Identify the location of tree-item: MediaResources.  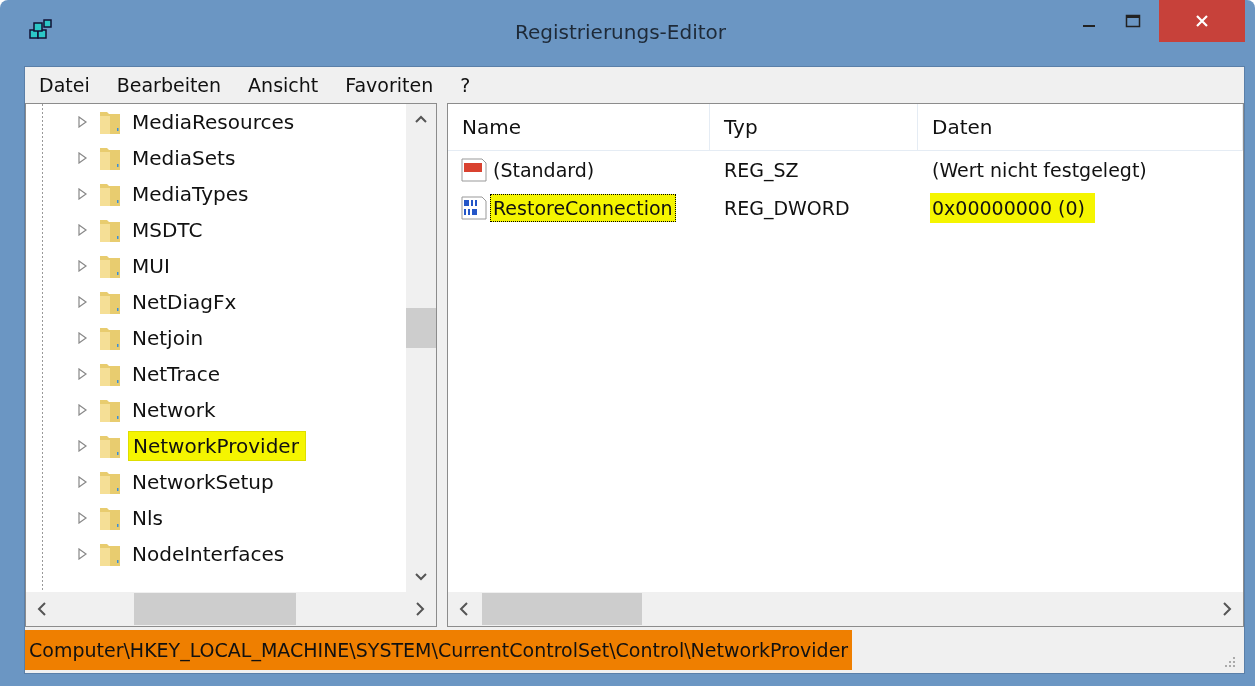
(214, 122).